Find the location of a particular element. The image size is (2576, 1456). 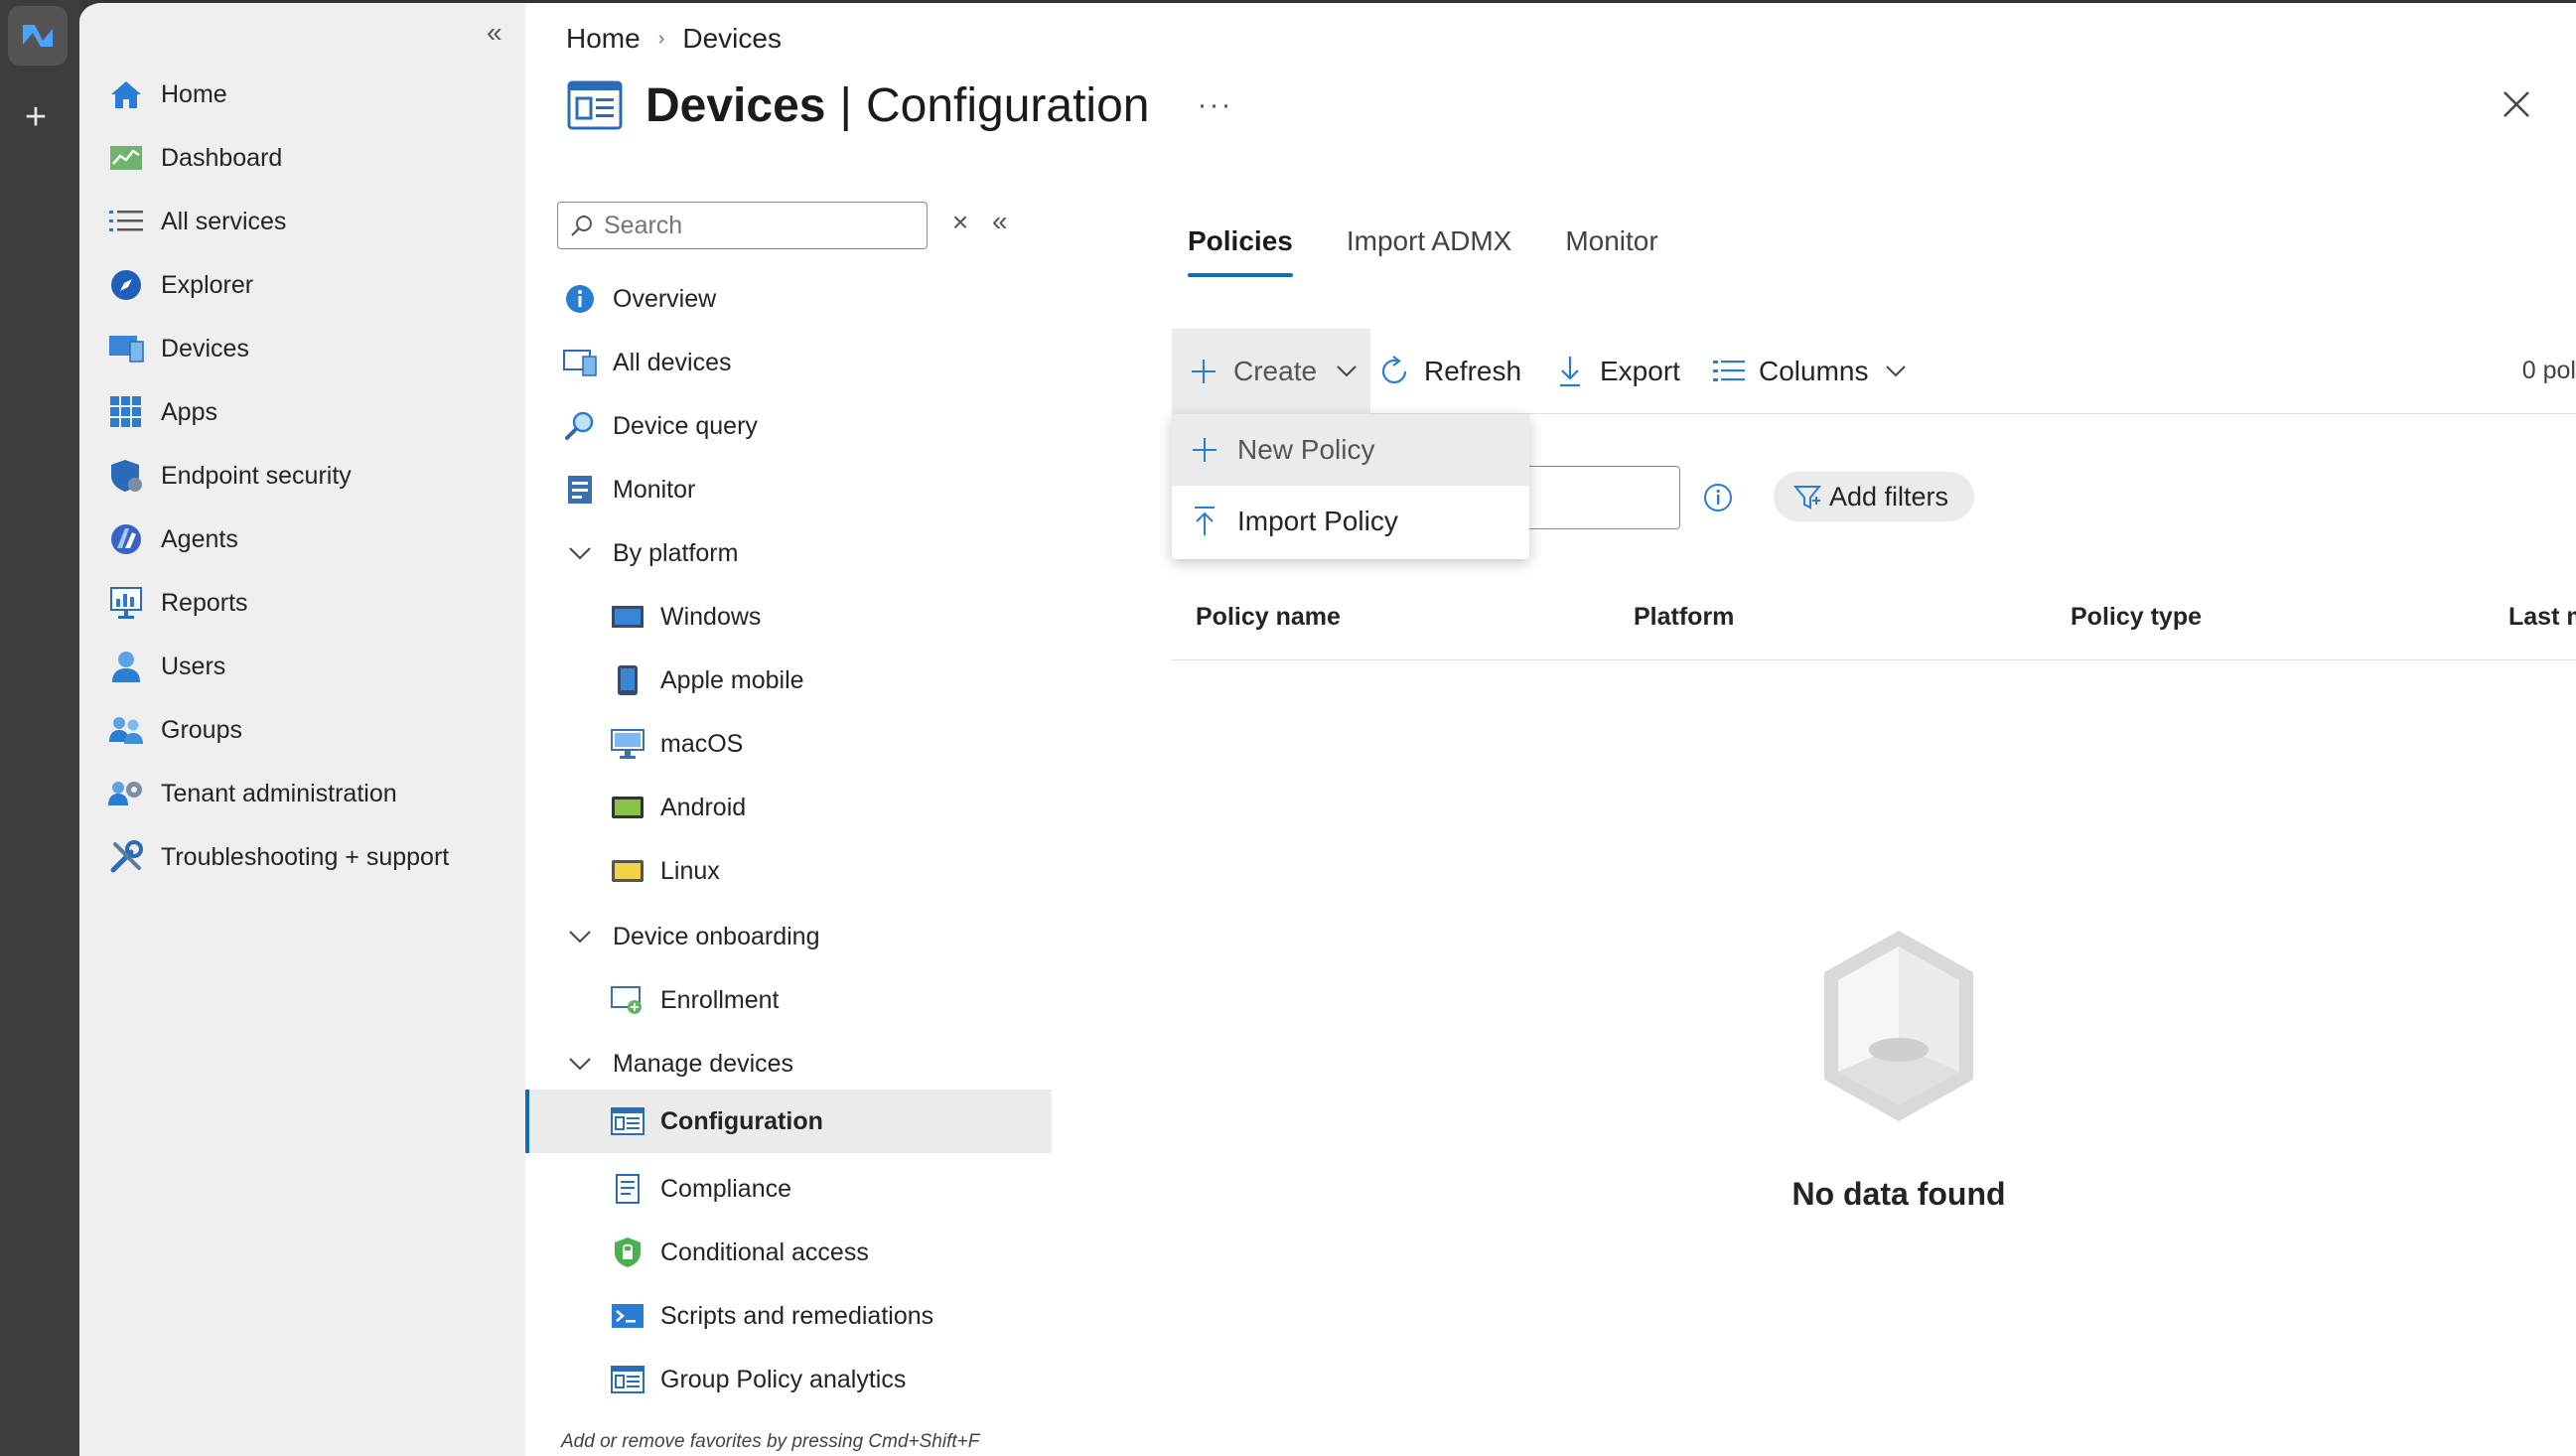

nav-item-agents: Agents is located at coordinates (173, 539).